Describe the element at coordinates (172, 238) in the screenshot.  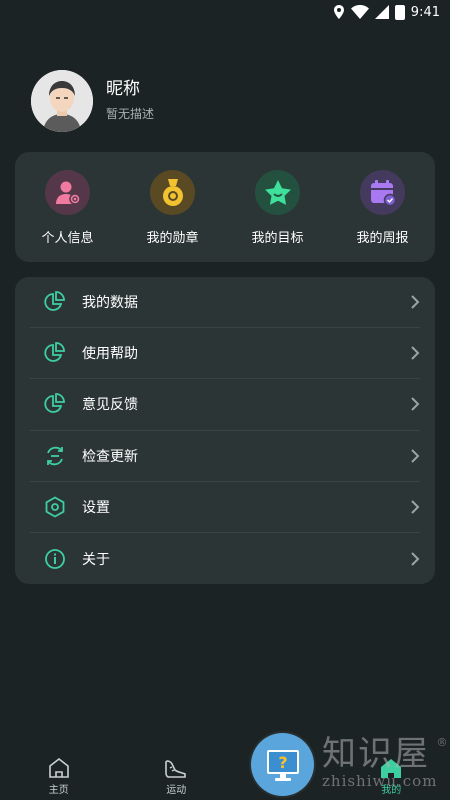
I see `quick-label: 我的勋章` at that location.